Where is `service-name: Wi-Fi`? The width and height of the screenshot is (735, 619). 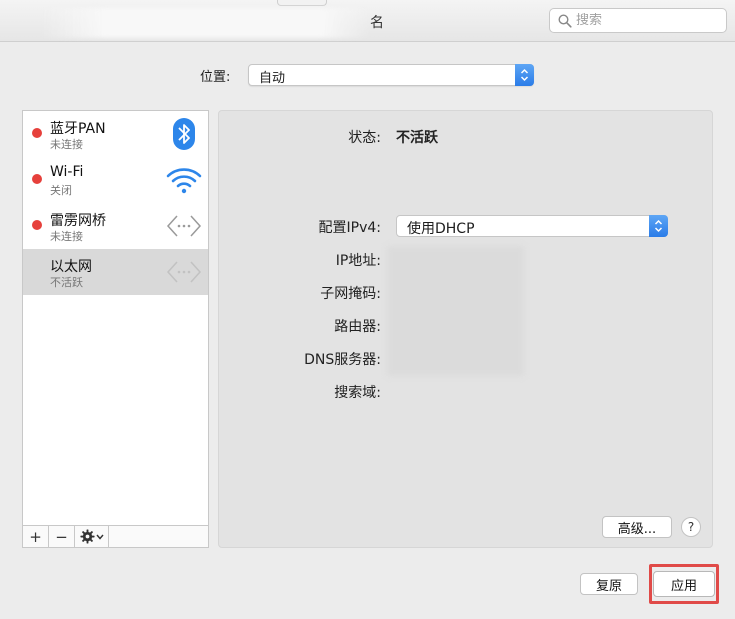 service-name: Wi-Fi is located at coordinates (67, 172).